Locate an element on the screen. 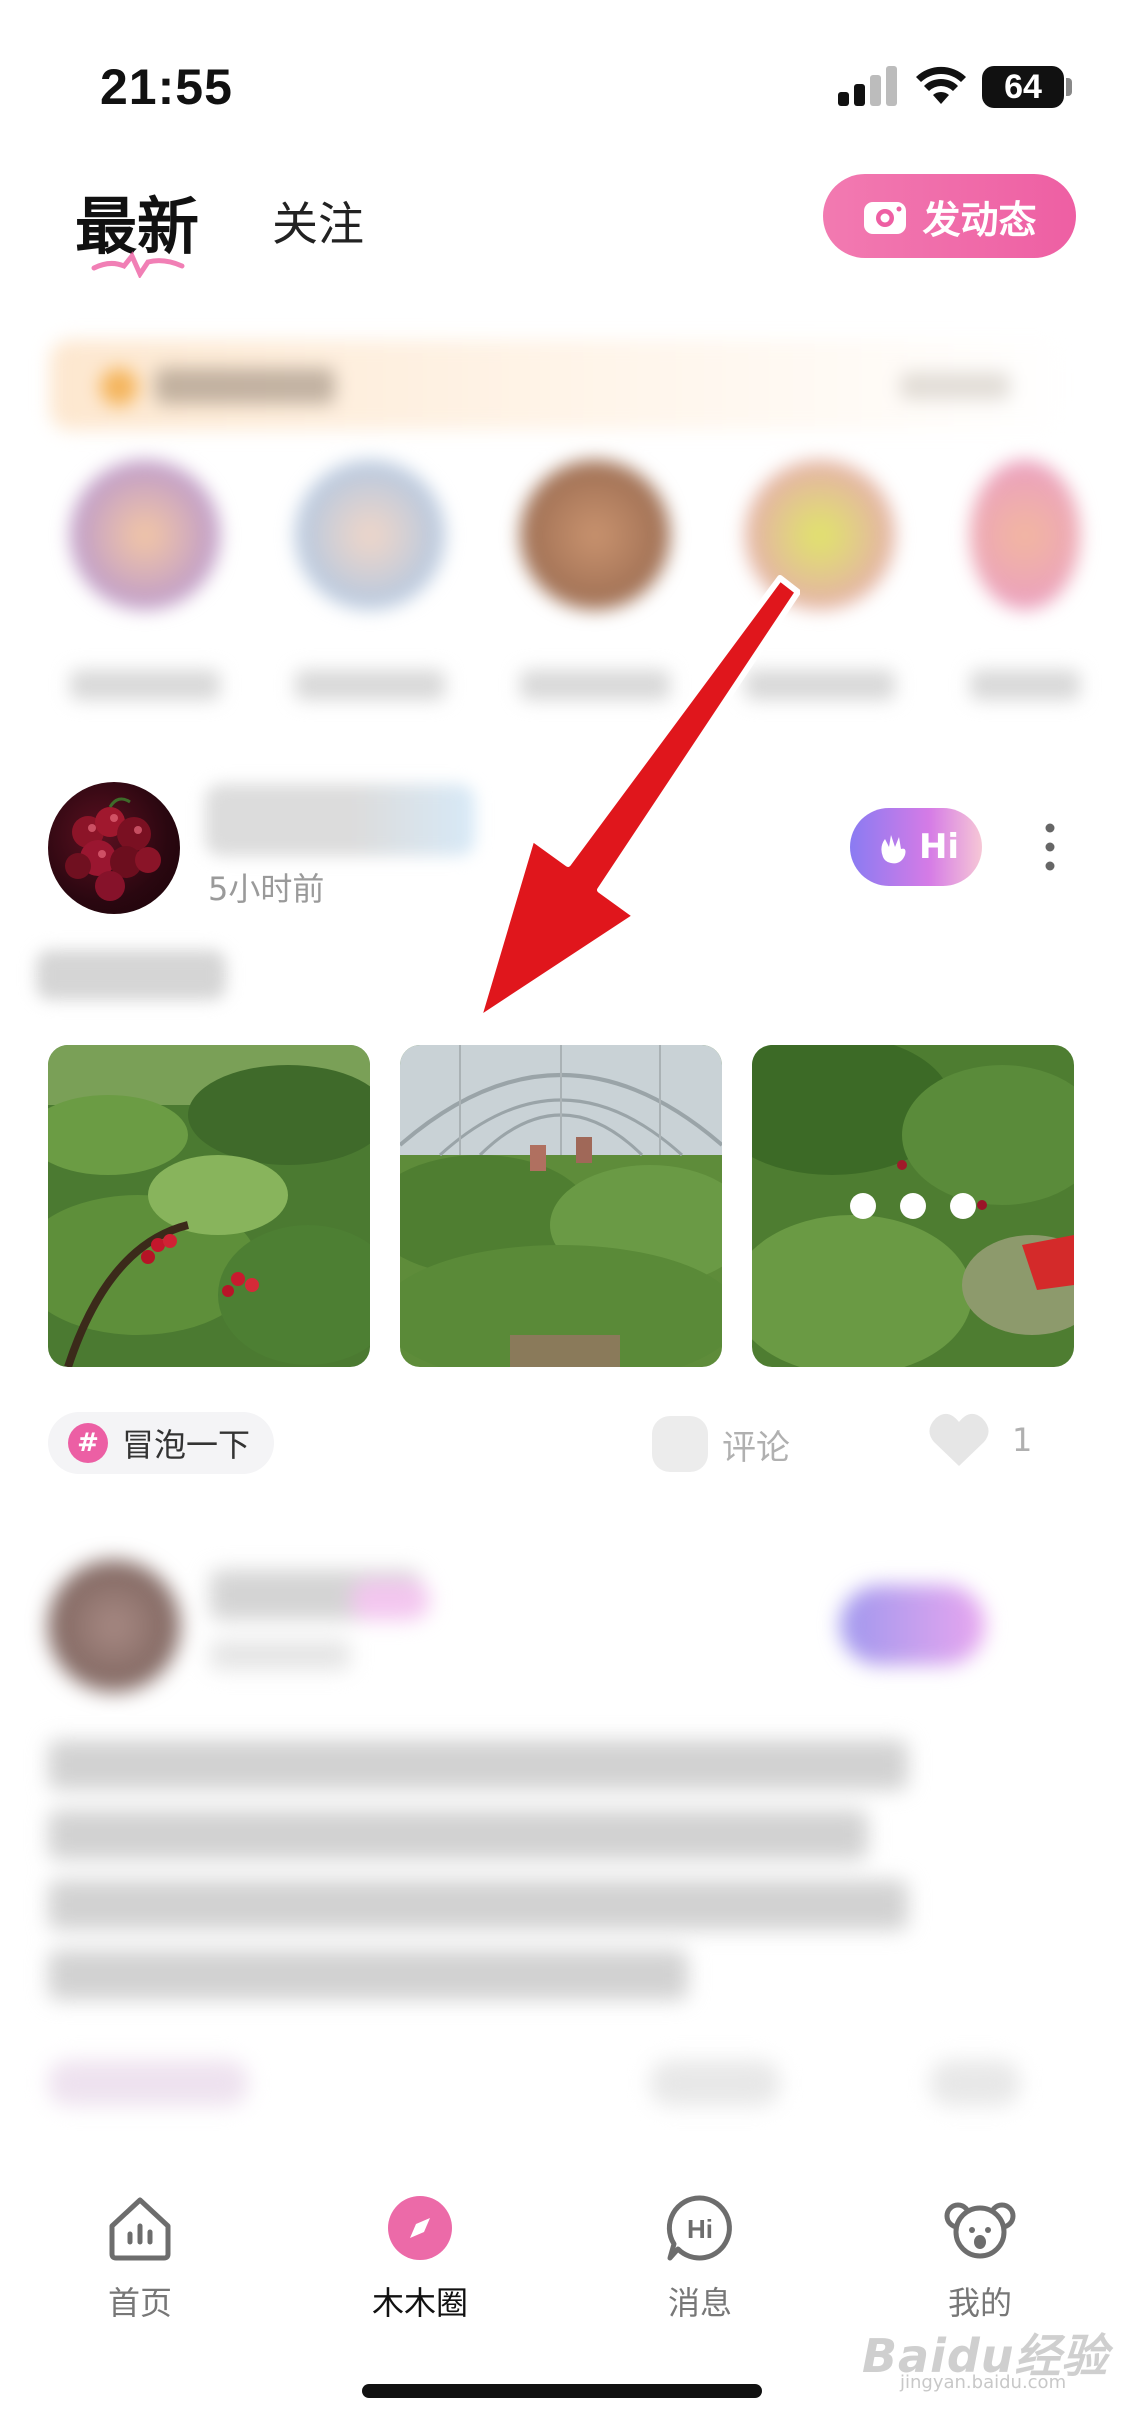  cellular-signal-icon is located at coordinates (867, 86).